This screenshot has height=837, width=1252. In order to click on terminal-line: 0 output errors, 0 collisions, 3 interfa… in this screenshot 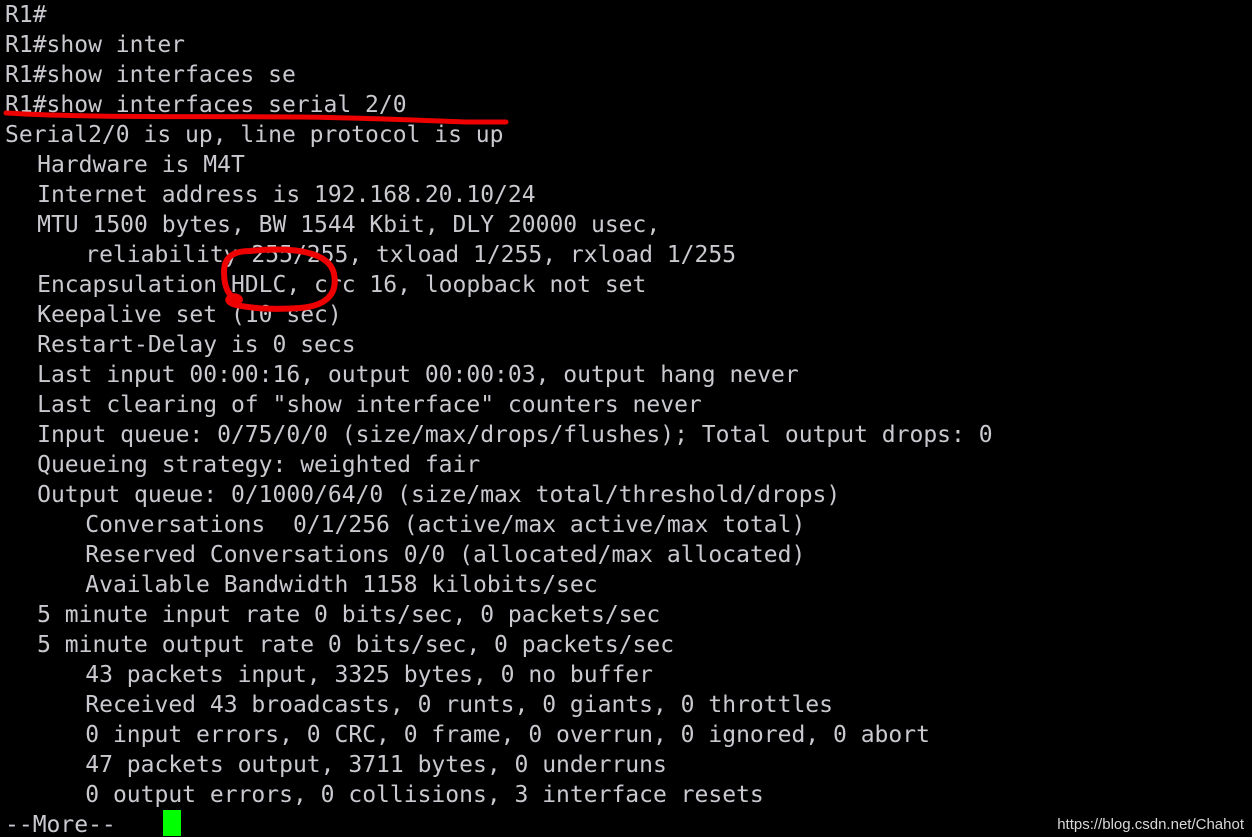, I will do `click(424, 795)`.